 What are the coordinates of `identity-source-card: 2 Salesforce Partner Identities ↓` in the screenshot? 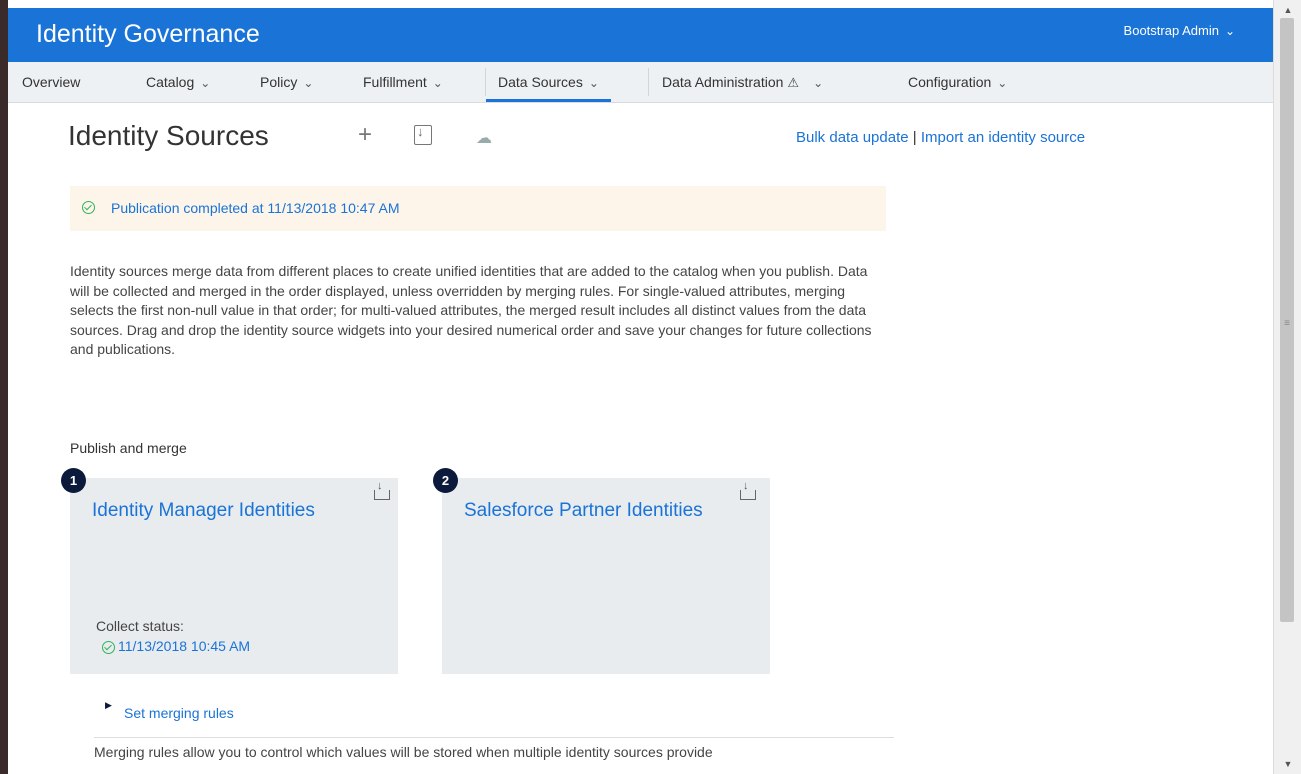 It's located at (601, 571).